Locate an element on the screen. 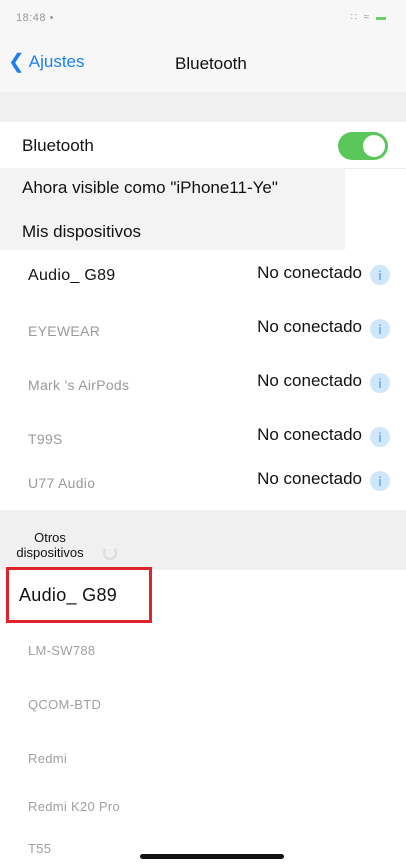  device-name: Mark 's AirPods is located at coordinates (79, 385).